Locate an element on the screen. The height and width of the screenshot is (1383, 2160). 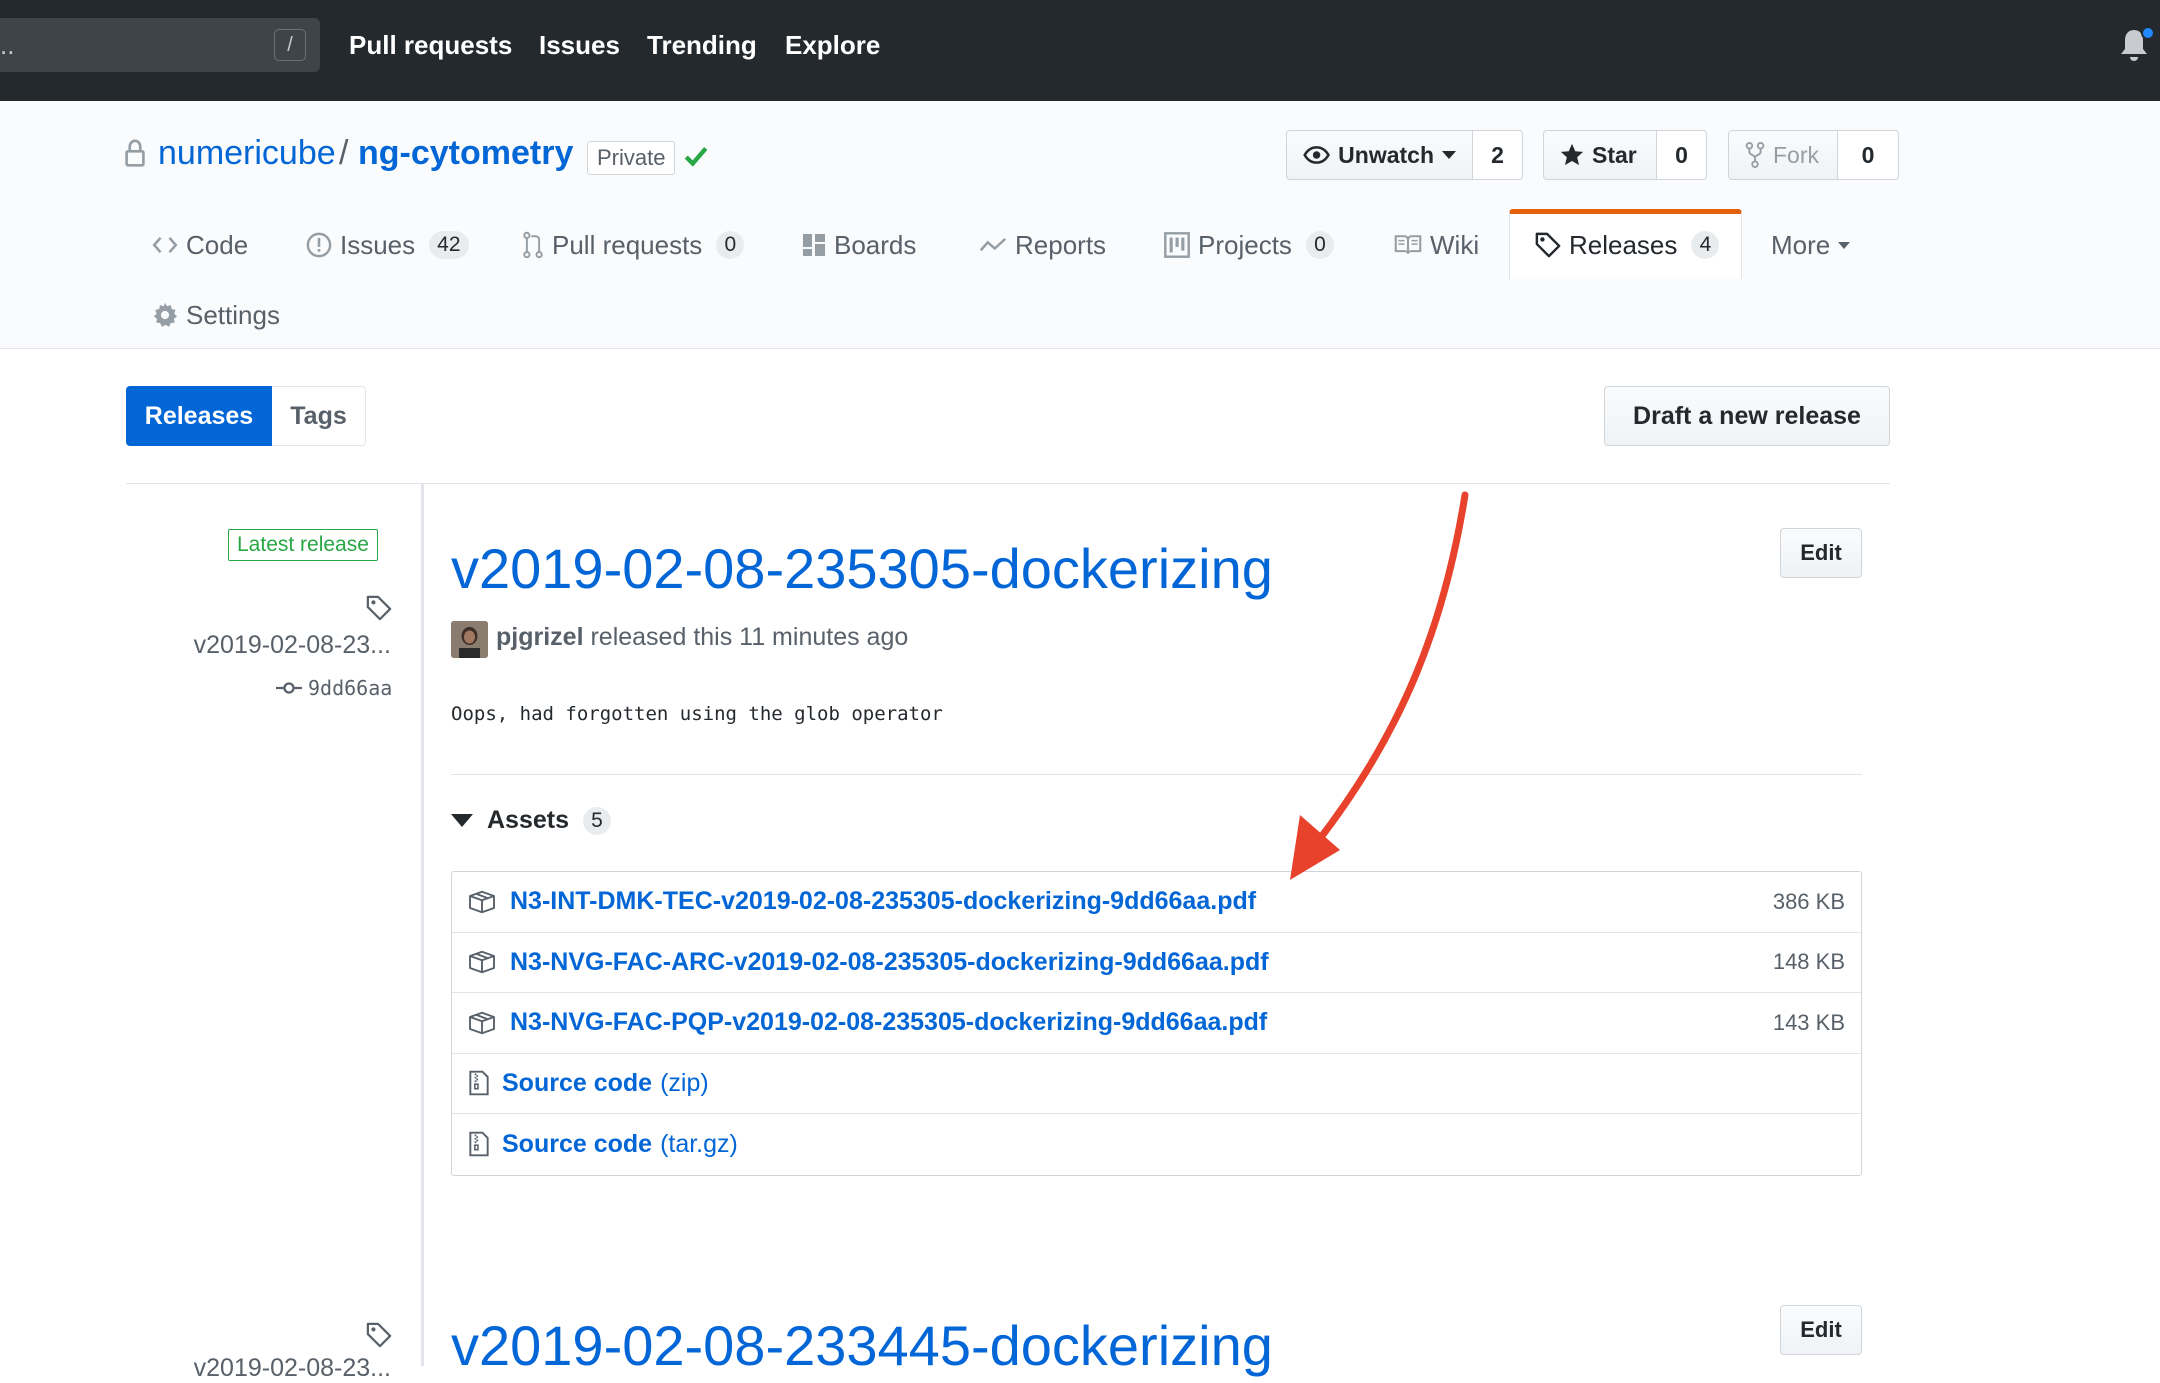
tab-label: Pull requests is located at coordinates (627, 244).